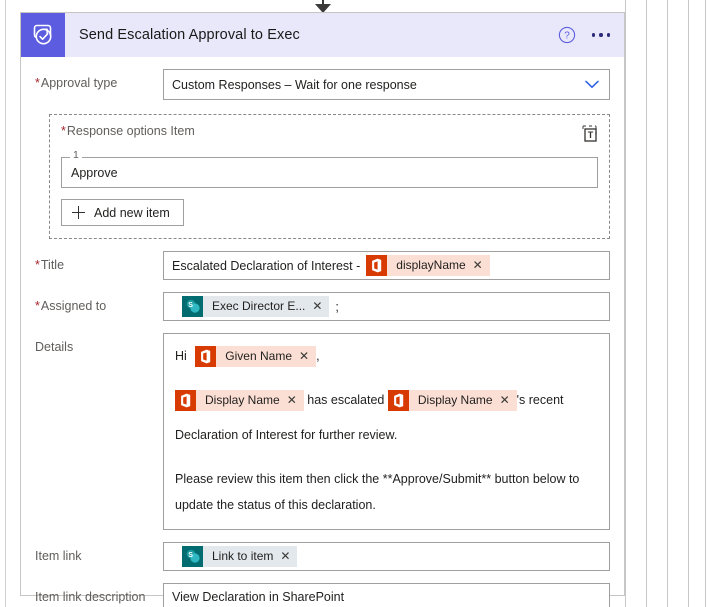 Image resolution: width=707 pixels, height=607 pixels. I want to click on details-line1-prefix: Hi, so click(181, 356).